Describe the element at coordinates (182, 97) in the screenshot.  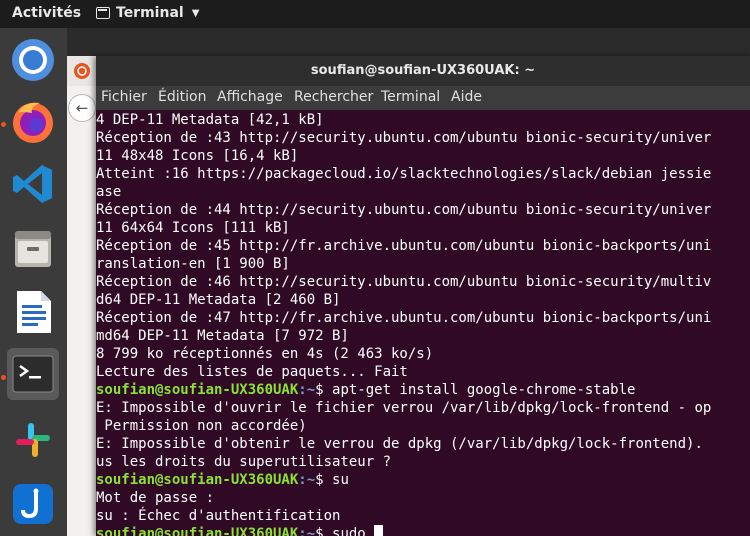
I see `menu-edition: Édition` at that location.